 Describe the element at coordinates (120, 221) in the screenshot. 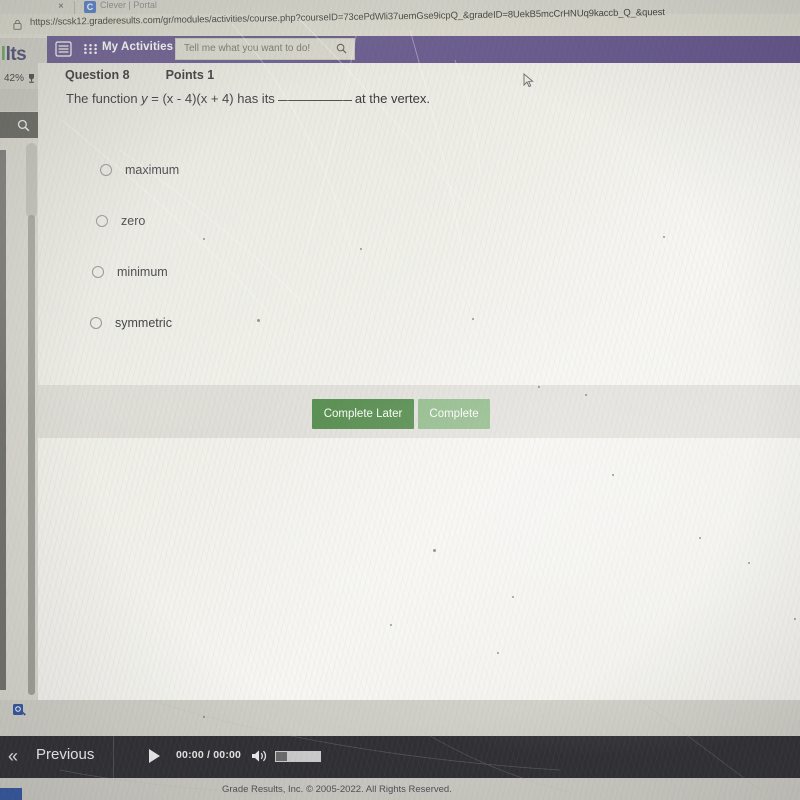

I see `option-zero: zero` at that location.